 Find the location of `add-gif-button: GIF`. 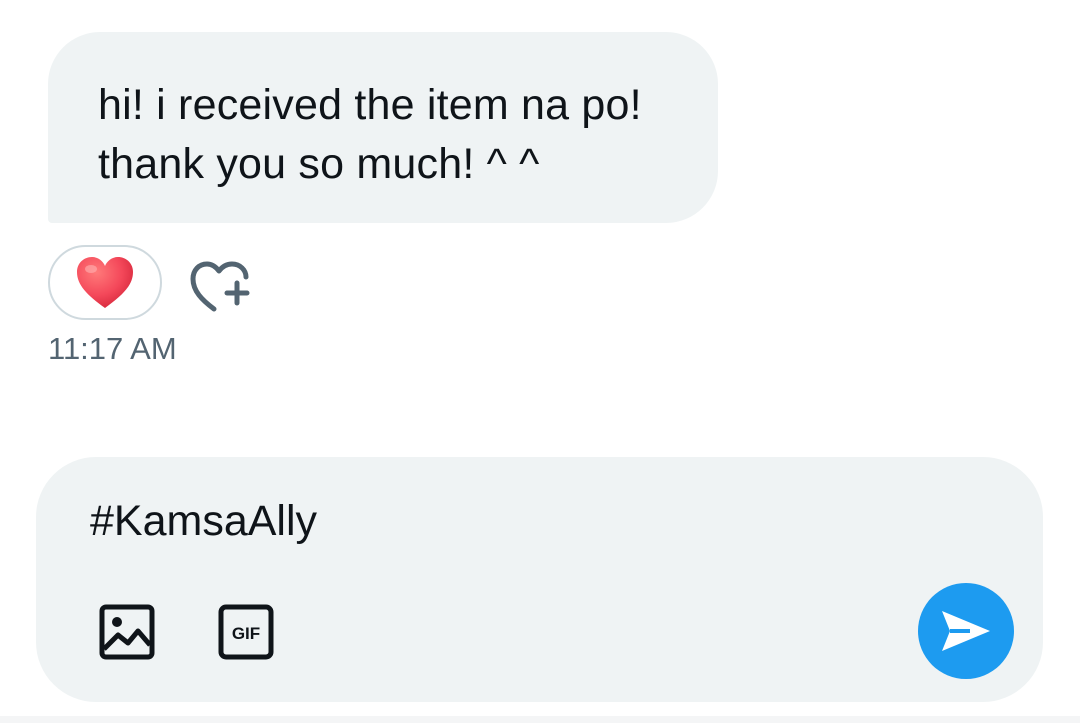

add-gif-button: GIF is located at coordinates (246, 632).